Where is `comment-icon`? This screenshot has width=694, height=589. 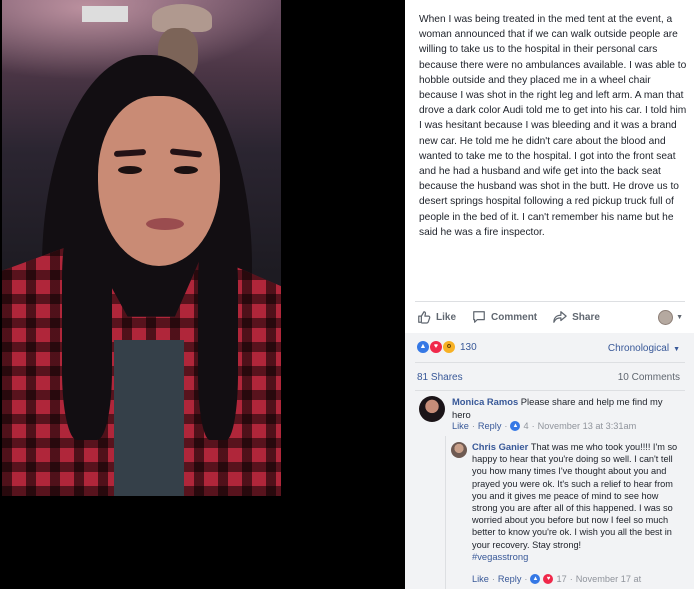 comment-icon is located at coordinates (479, 317).